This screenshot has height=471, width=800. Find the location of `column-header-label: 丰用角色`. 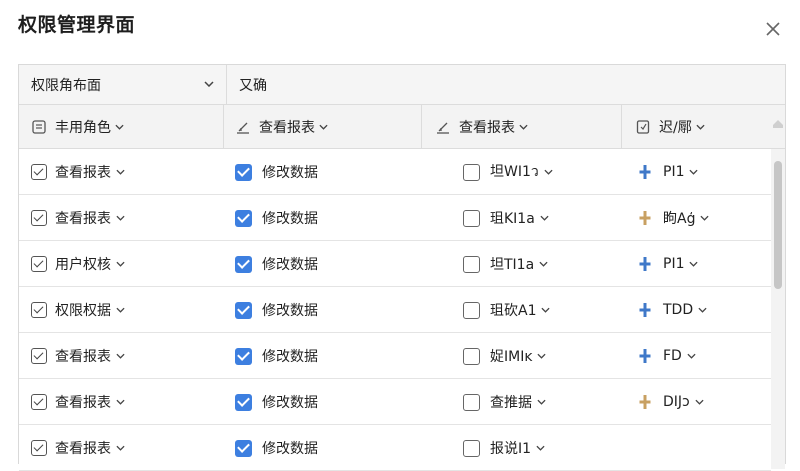

column-header-label: 丰用角色 is located at coordinates (83, 128).